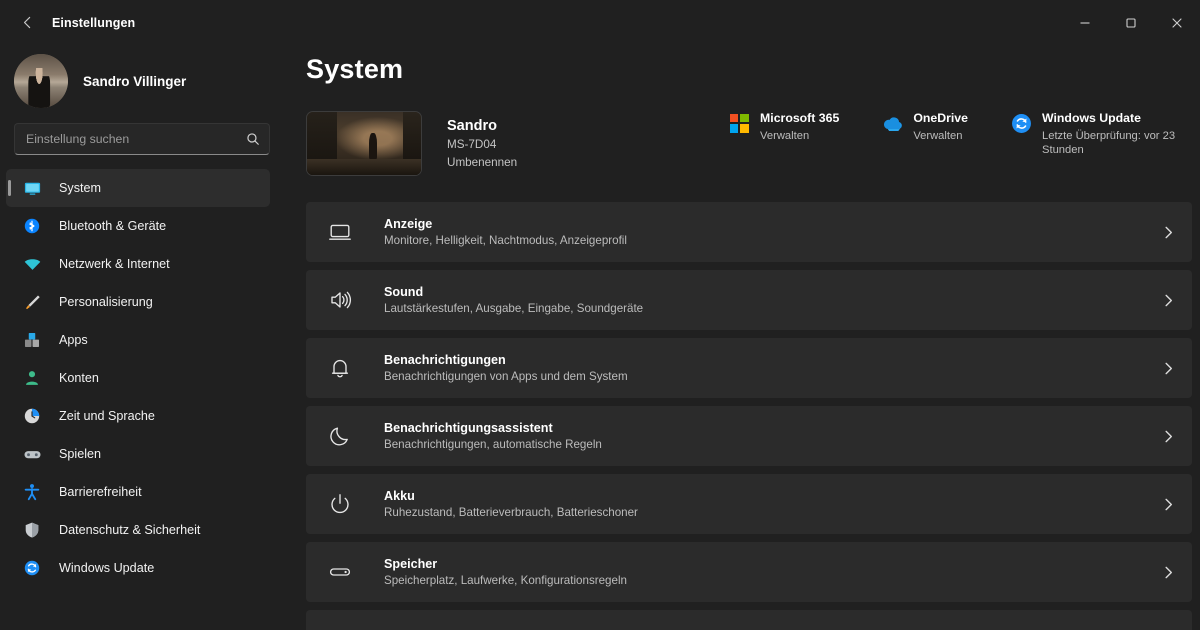 This screenshot has width=1200, height=630. What do you see at coordinates (138, 188) in the screenshot?
I see `sidebar-item-system: System` at bounding box center [138, 188].